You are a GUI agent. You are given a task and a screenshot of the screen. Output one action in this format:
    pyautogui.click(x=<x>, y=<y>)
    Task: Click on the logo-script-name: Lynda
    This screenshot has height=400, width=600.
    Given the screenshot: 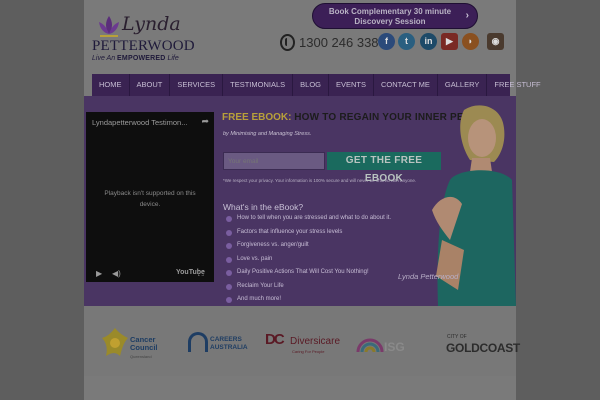 What is the action you would take?
    pyautogui.click(x=151, y=24)
    